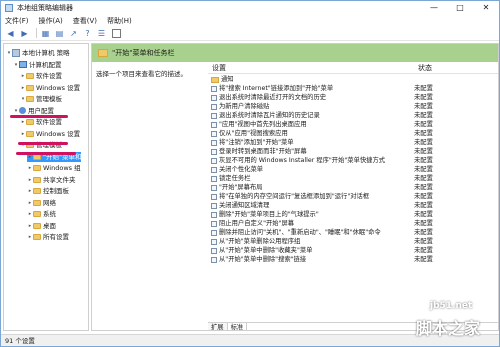 The width and height of the screenshot is (500, 347). I want to click on setting-row: "开始"屏幕布局 未配置, so click(353, 187).